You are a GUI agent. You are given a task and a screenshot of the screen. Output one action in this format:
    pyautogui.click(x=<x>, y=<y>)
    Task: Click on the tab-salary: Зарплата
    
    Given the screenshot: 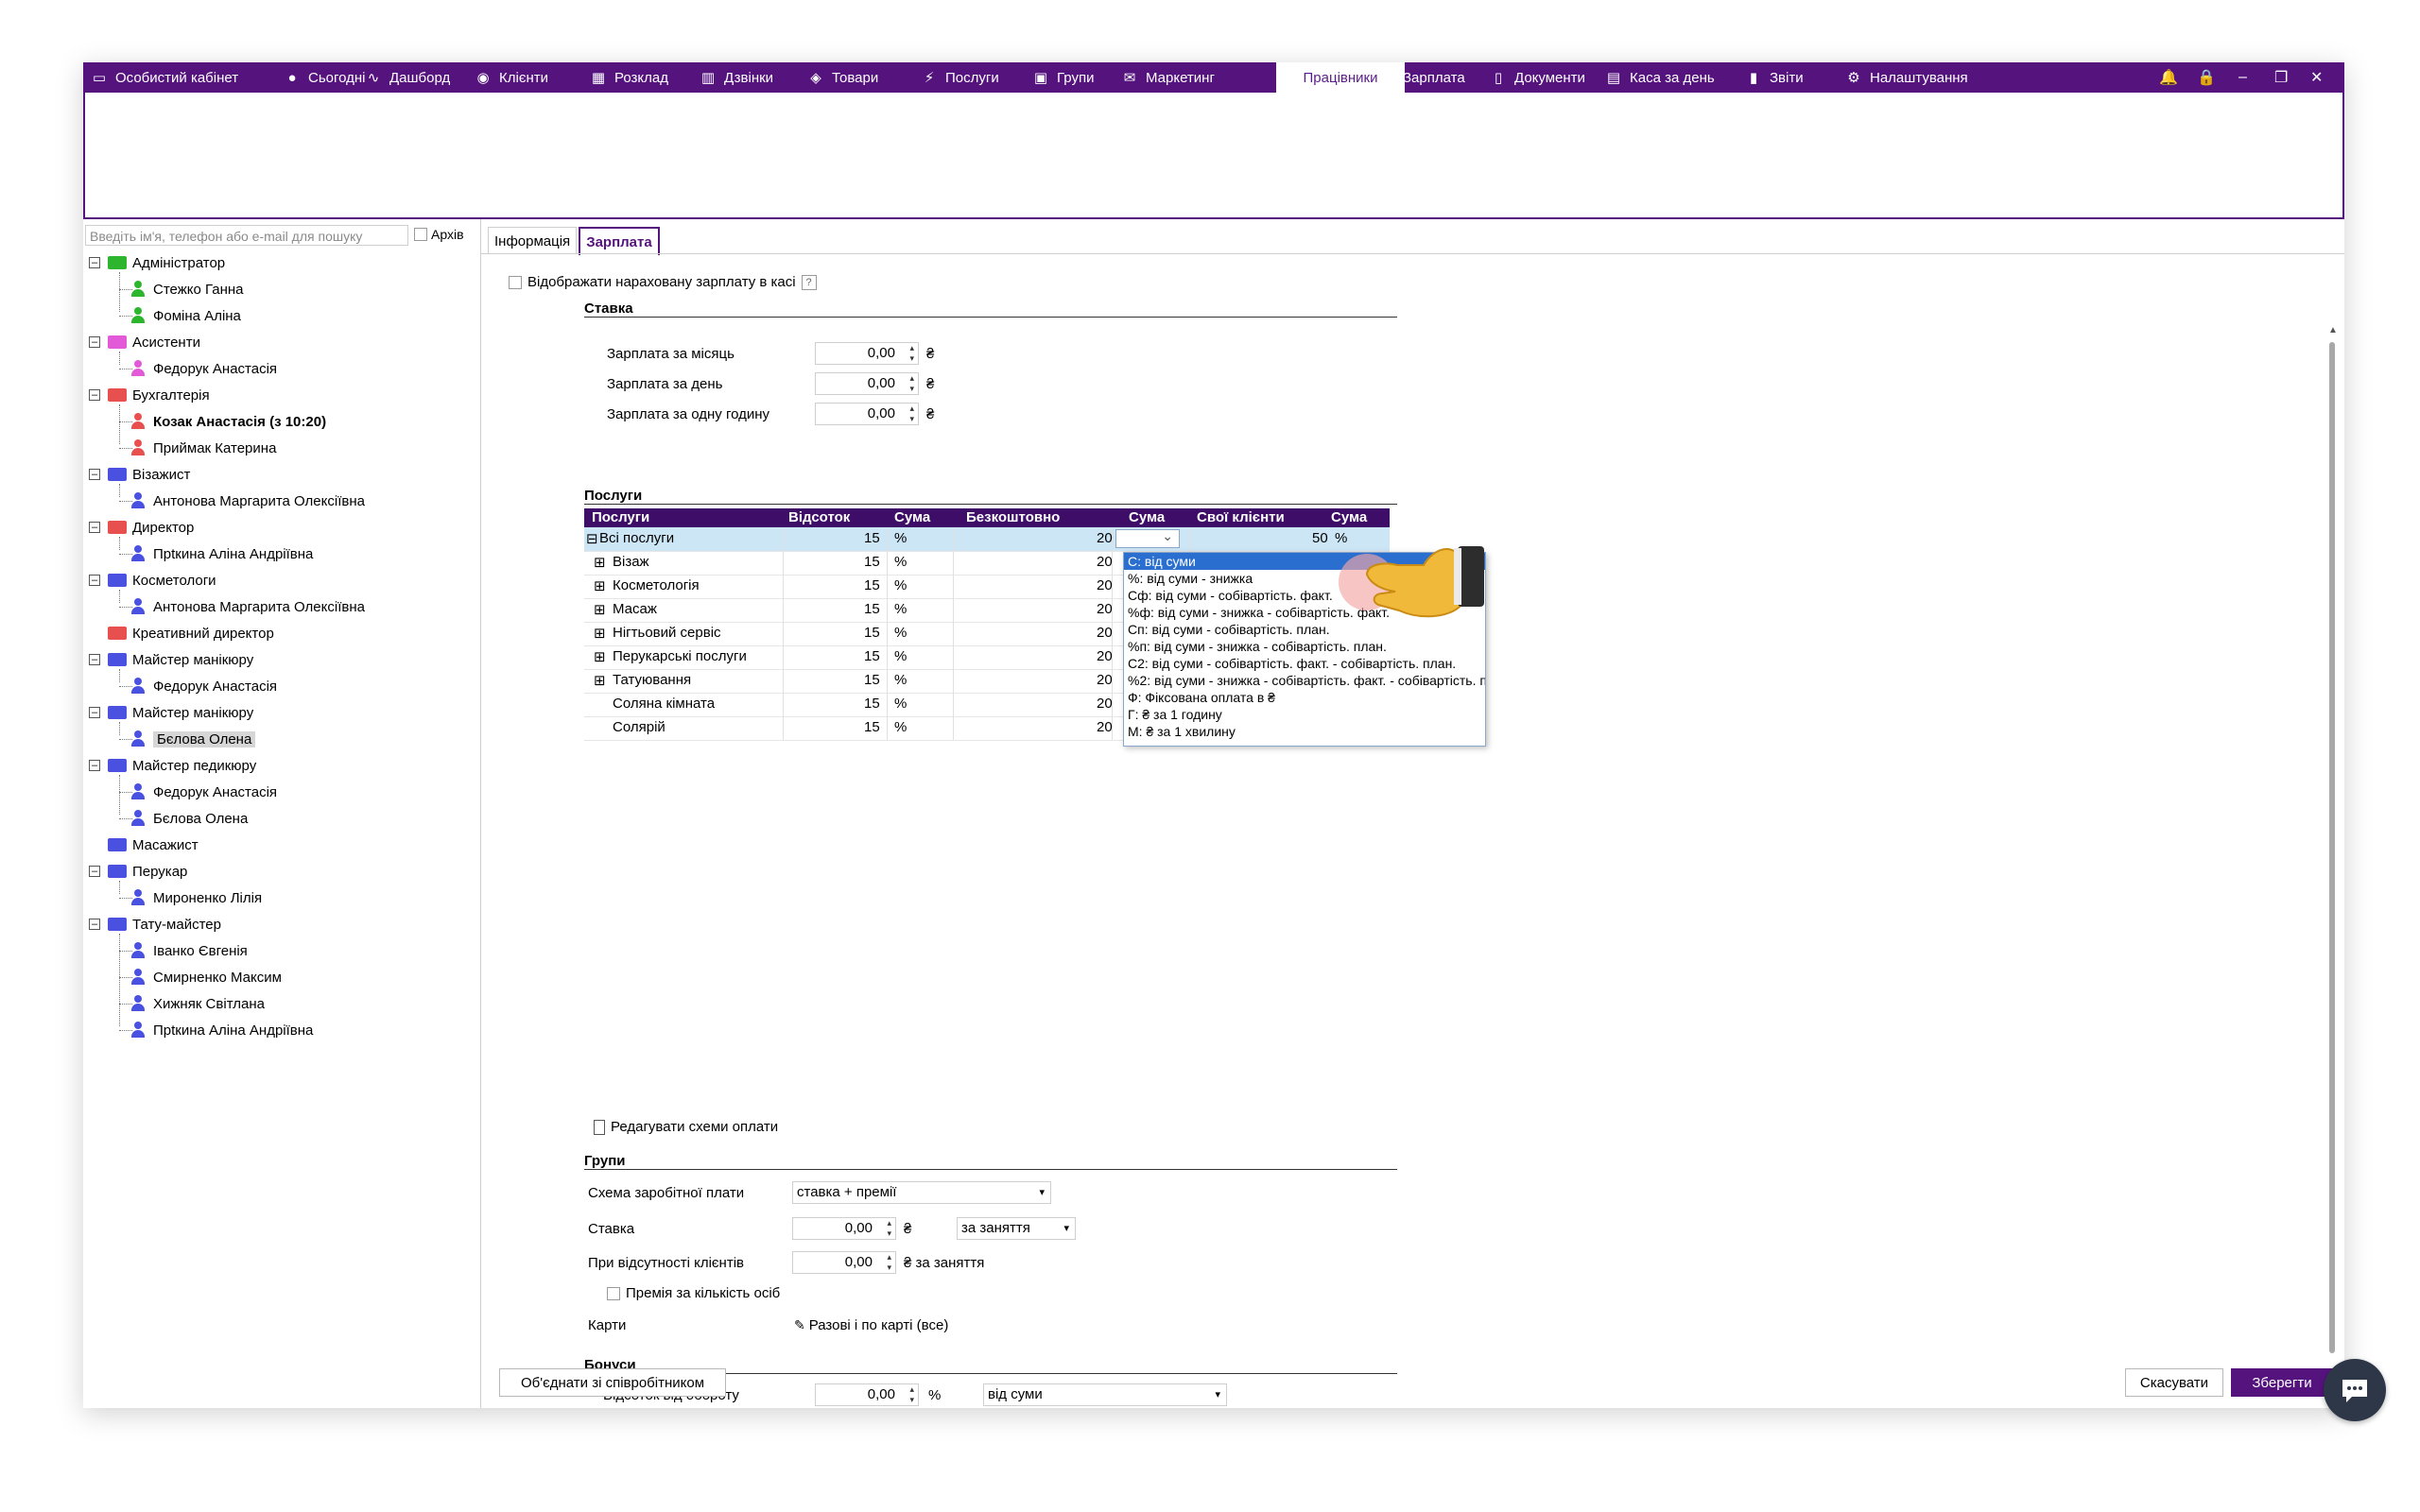 What is the action you would take?
    pyautogui.click(x=619, y=241)
    